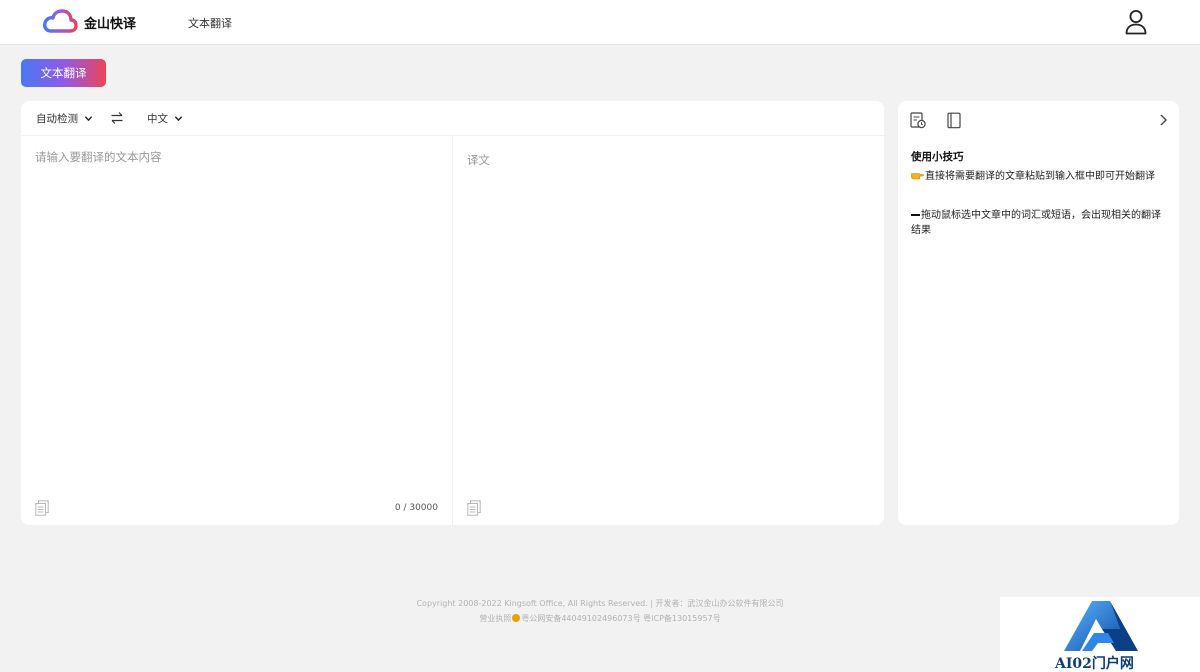 The image size is (1200, 672). Describe the element at coordinates (1163, 120) in the screenshot. I see `chevron-right-icon` at that location.